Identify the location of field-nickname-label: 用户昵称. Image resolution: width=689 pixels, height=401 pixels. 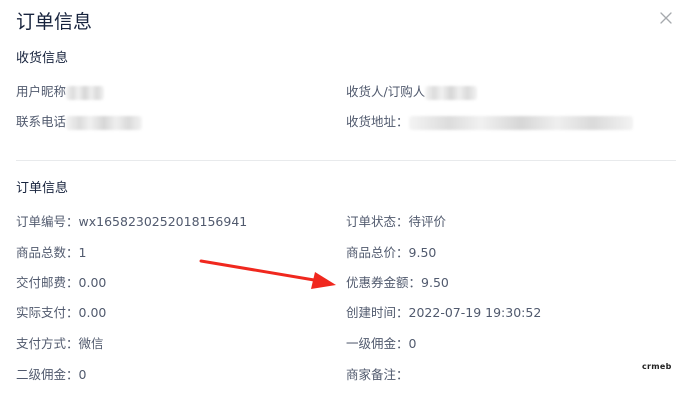
(41, 91).